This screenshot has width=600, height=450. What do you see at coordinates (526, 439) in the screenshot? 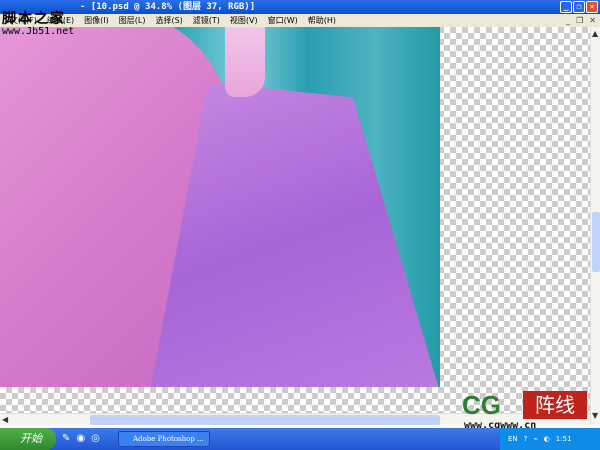
I see `help-icon: ?` at bounding box center [526, 439].